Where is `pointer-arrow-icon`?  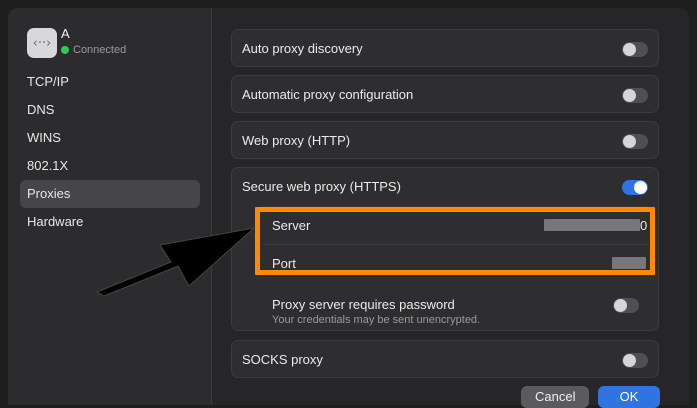
pointer-arrow-icon is located at coordinates (175, 262).